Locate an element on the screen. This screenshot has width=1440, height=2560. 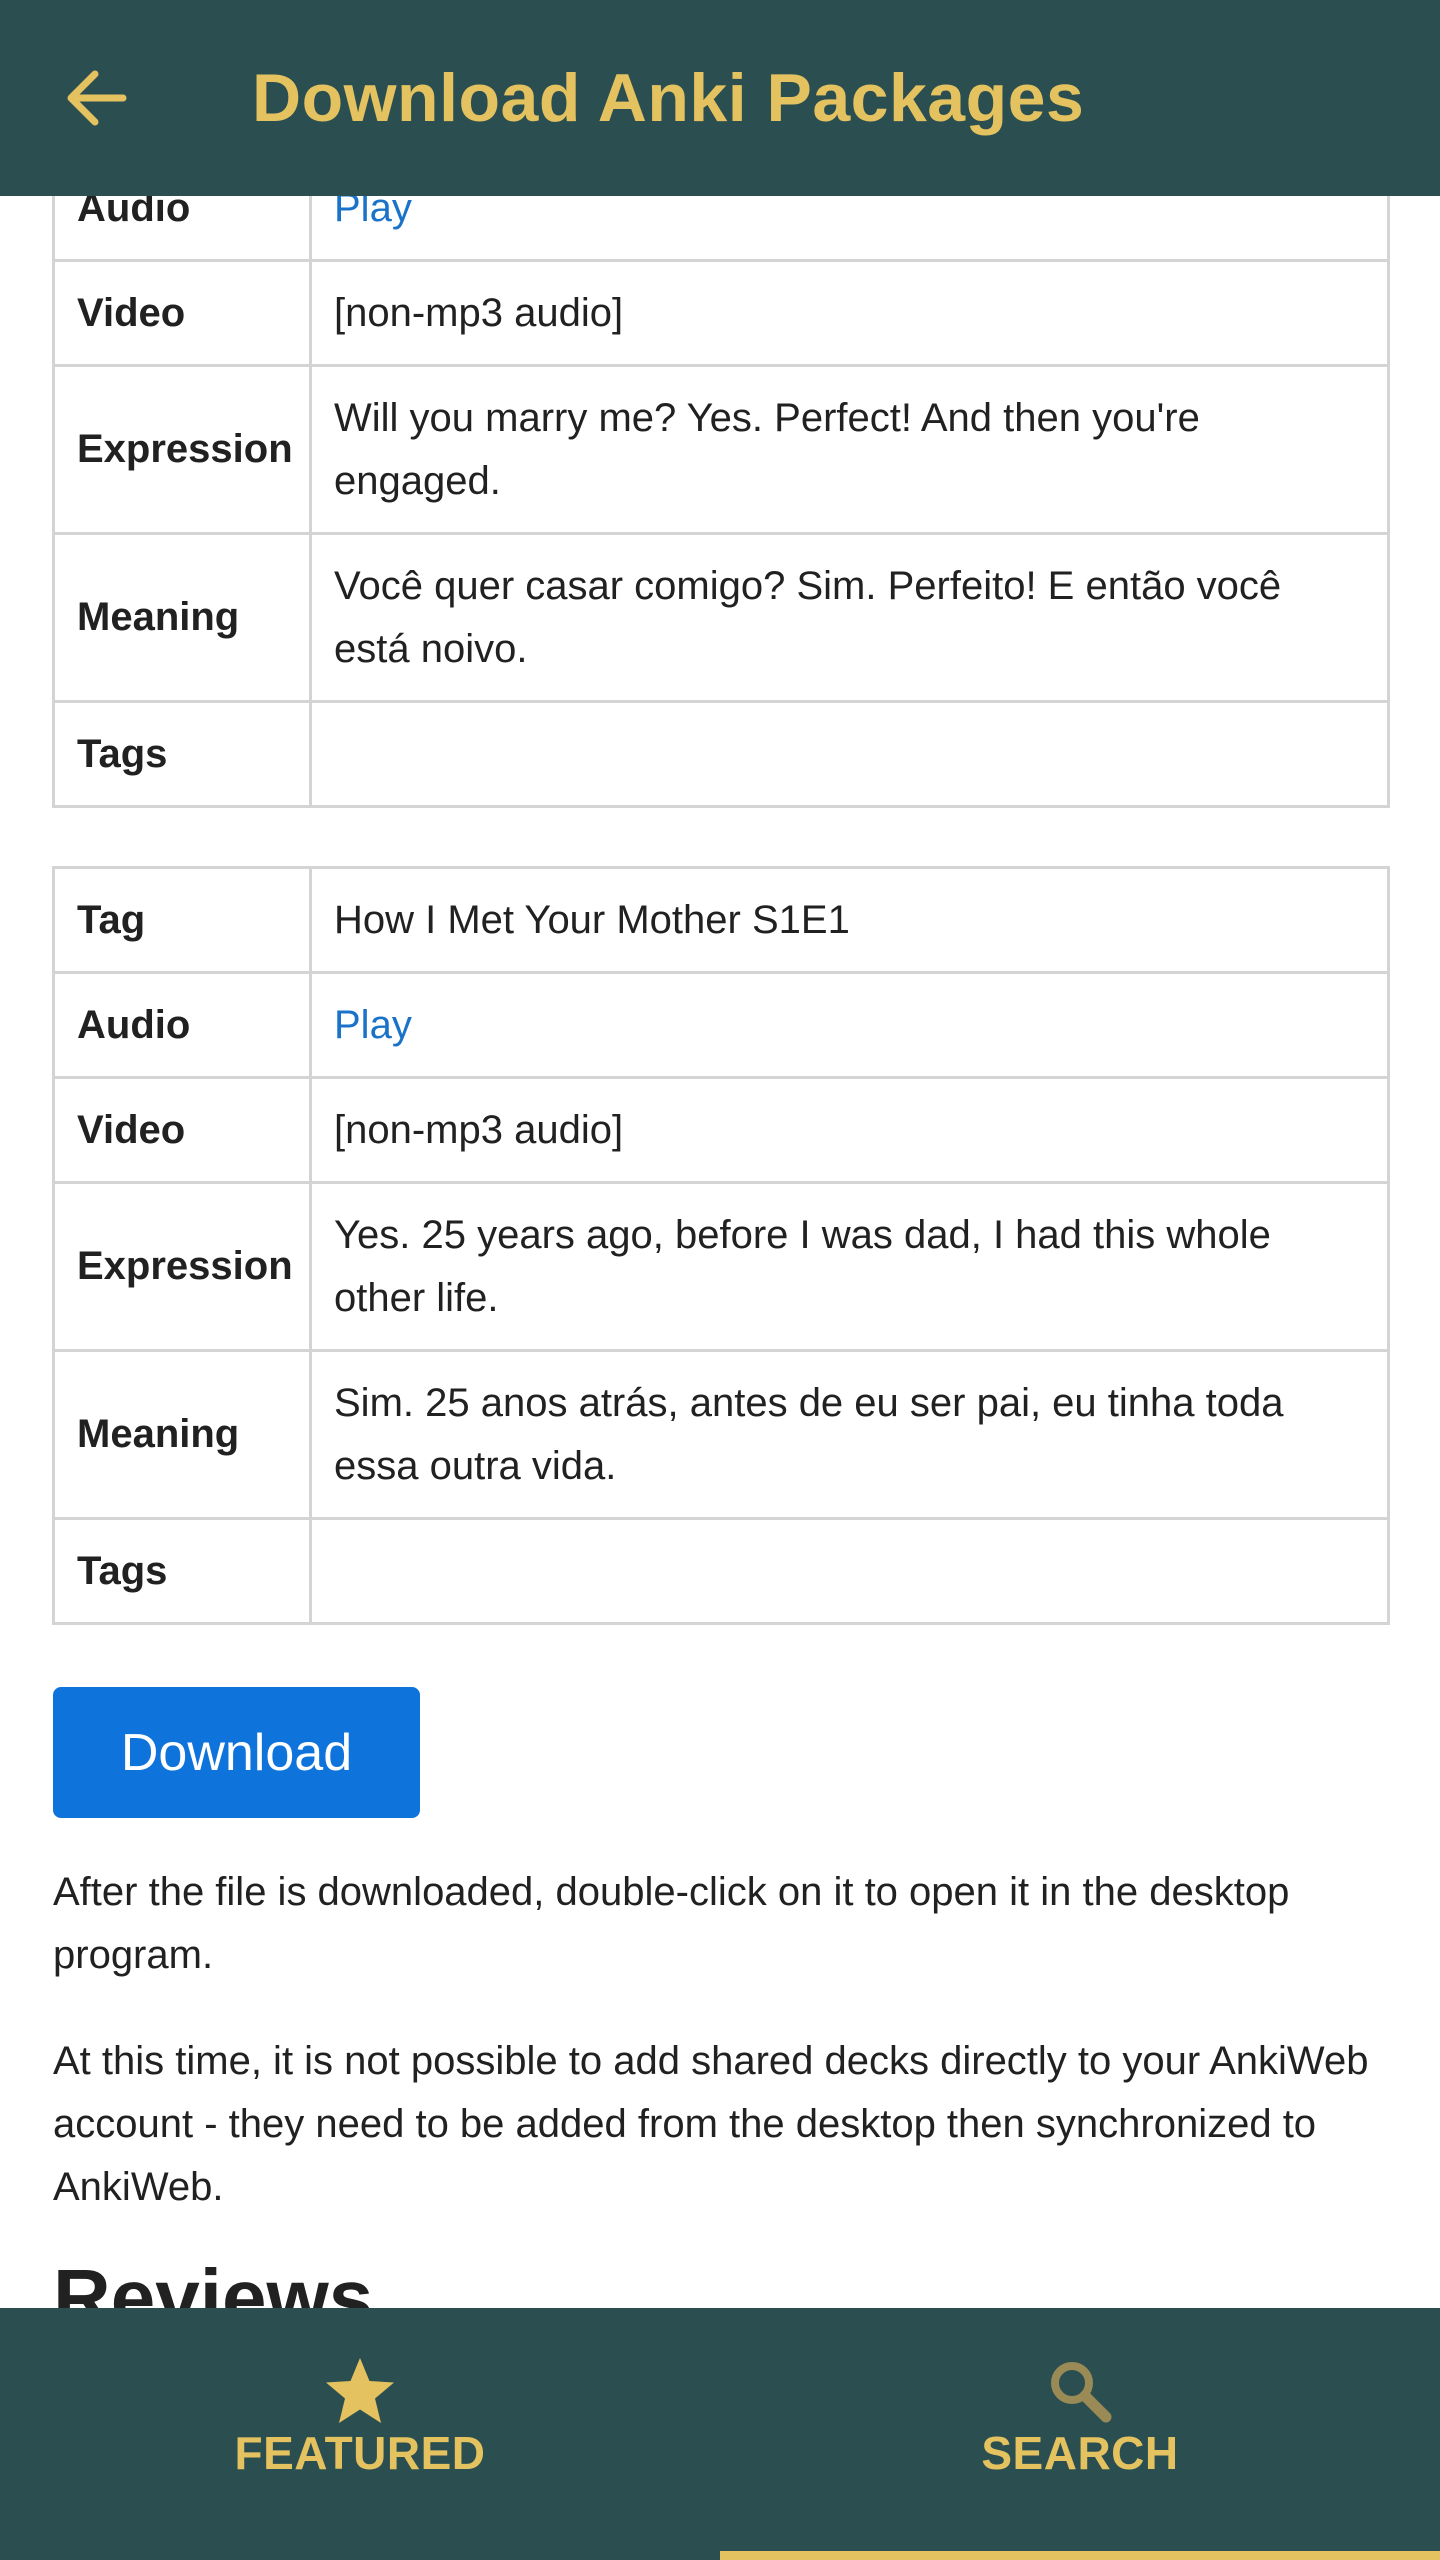
table-row: Tag How I Met Your Mother S1E1 is located at coordinates (721, 920).